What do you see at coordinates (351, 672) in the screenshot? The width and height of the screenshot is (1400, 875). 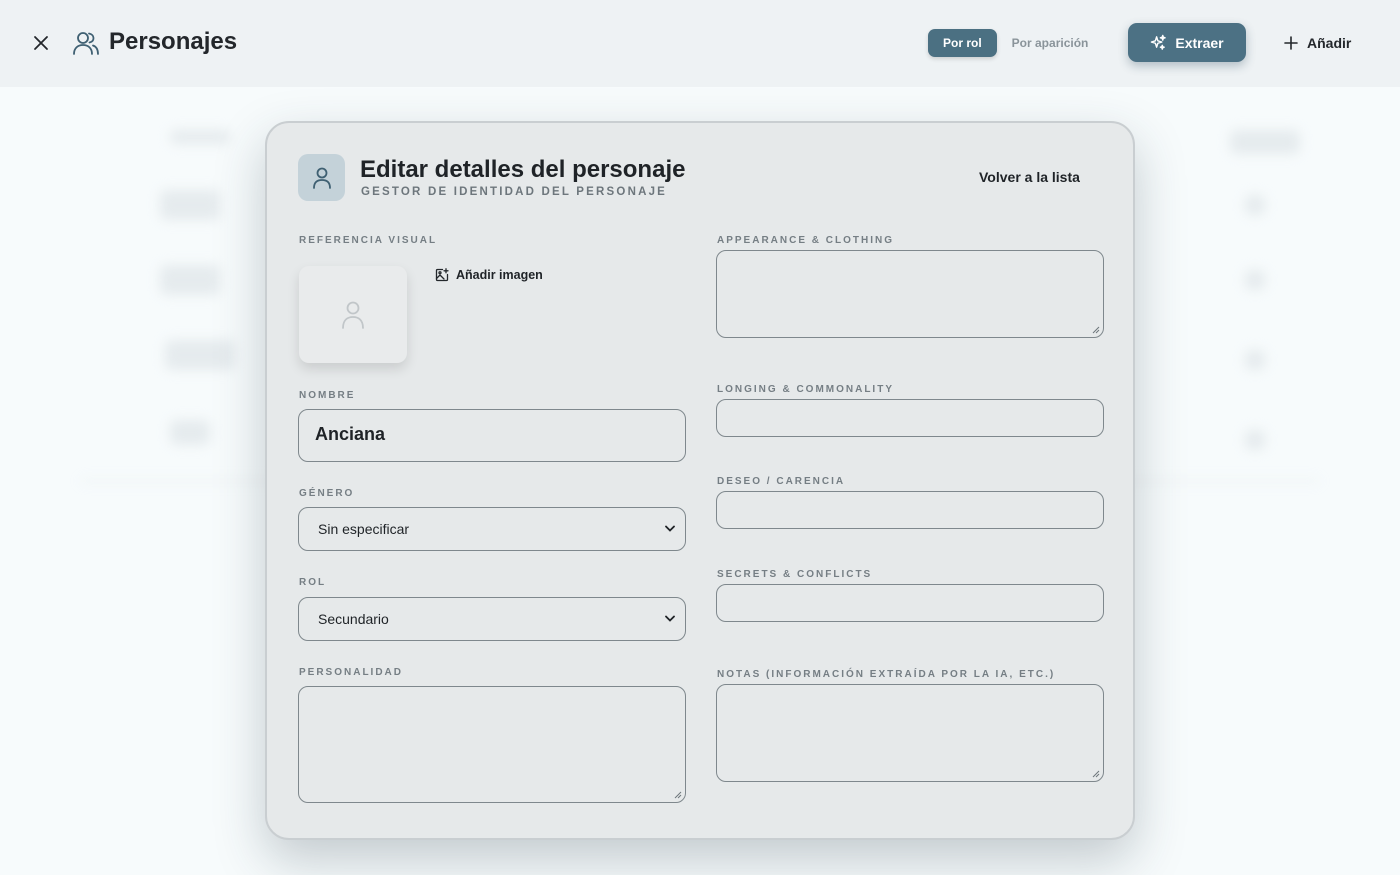 I see `personality-label: PERSONALIDAD` at bounding box center [351, 672].